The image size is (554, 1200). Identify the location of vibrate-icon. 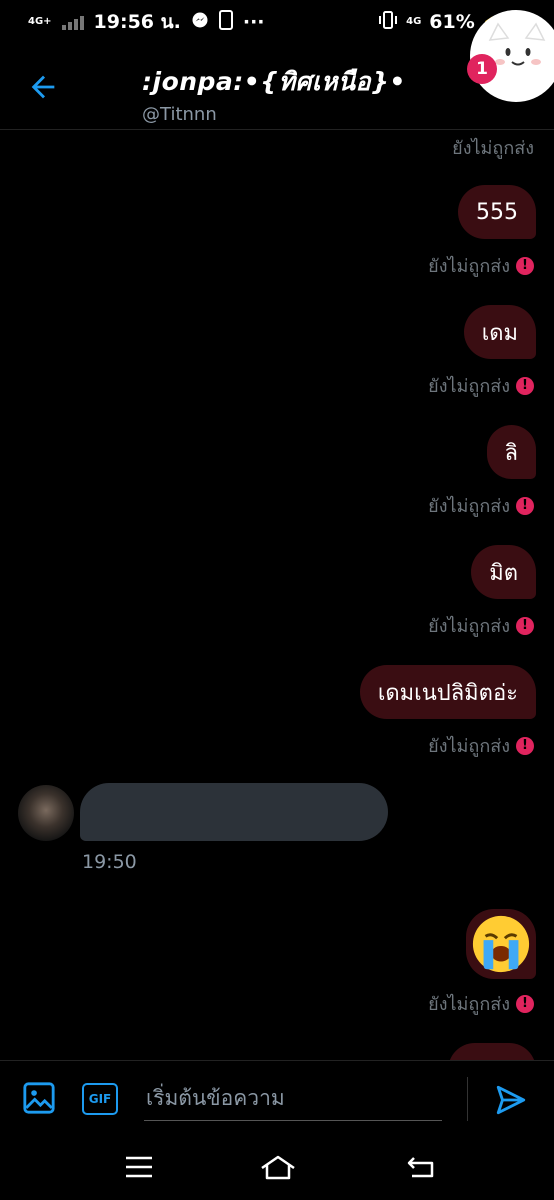
(388, 22).